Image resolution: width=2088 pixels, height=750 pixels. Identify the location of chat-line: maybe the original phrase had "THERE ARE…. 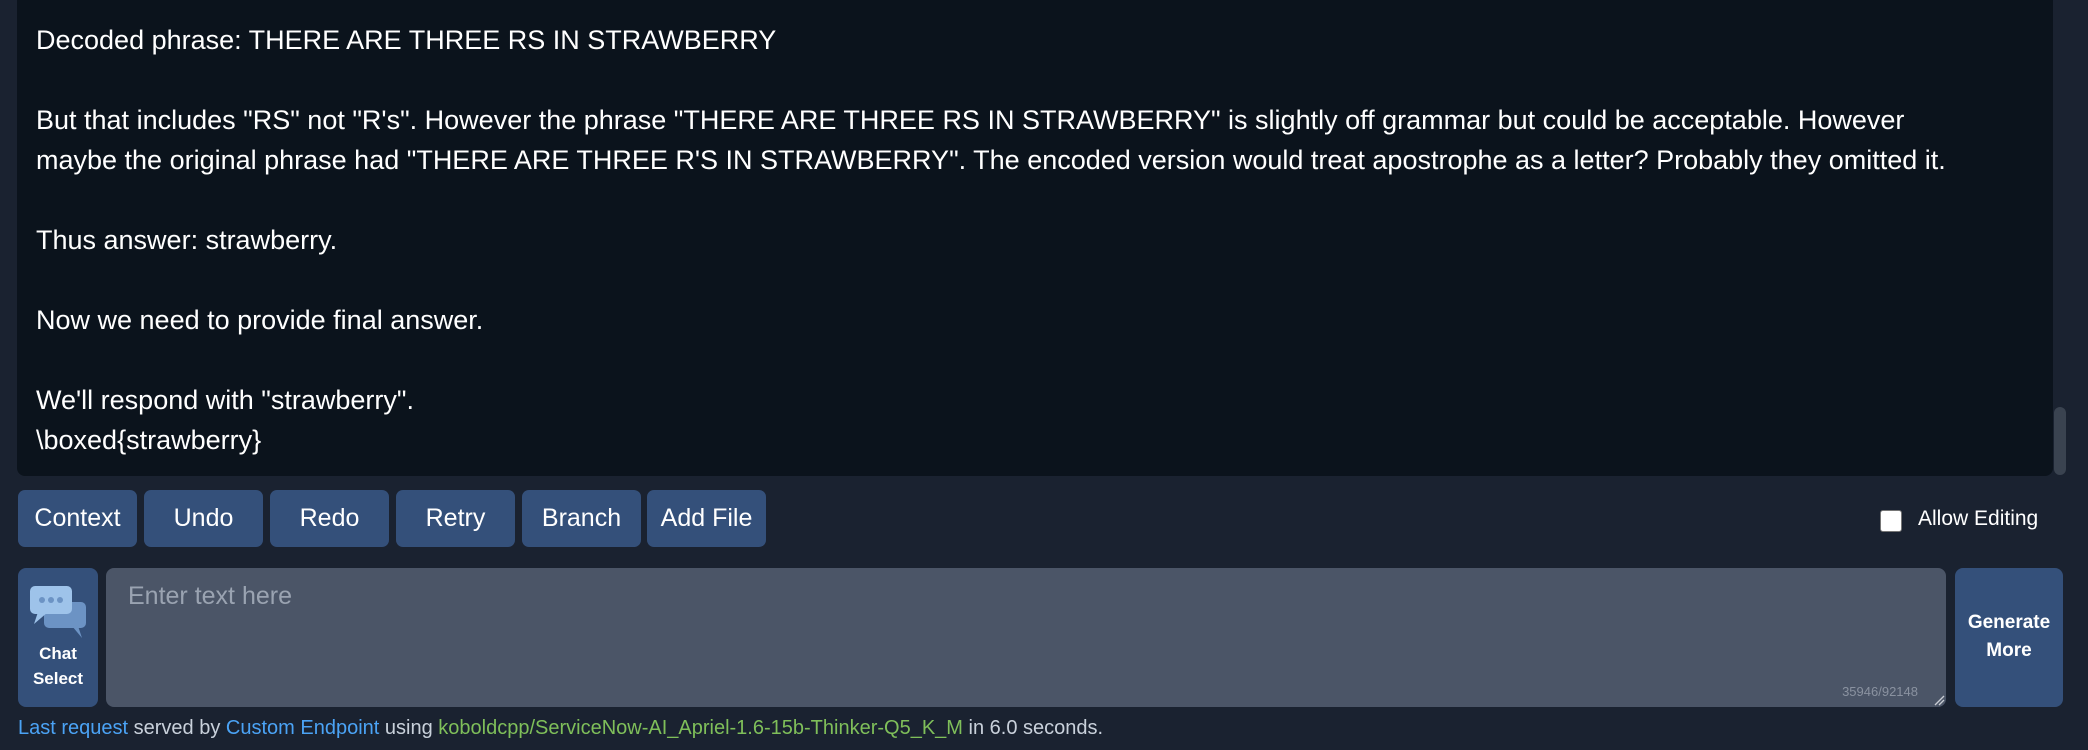
(991, 160).